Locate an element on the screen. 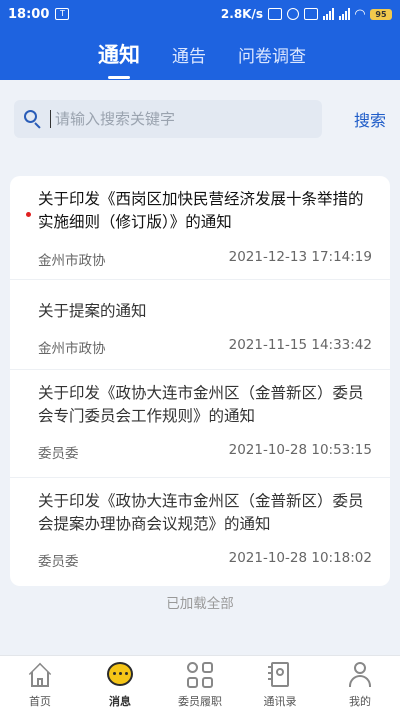 The height and width of the screenshot is (711, 400). notice-title: 关于印发《政协大连市金州区（金普新区）委员会专门委员会工作规则》的通知 is located at coordinates (201, 404).